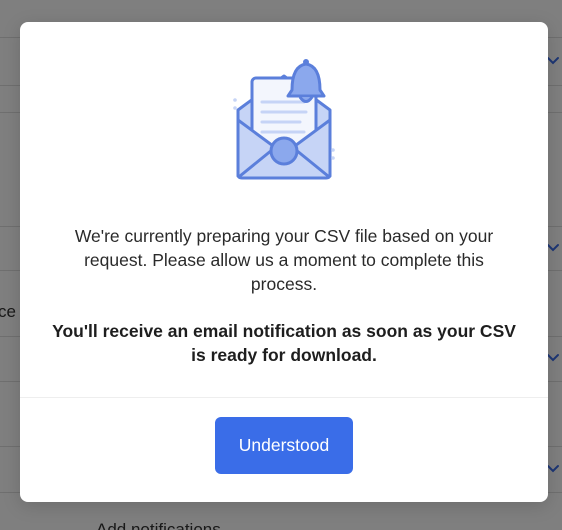 This screenshot has width=562, height=530. What do you see at coordinates (284, 397) in the screenshot?
I see `modal-divider` at bounding box center [284, 397].